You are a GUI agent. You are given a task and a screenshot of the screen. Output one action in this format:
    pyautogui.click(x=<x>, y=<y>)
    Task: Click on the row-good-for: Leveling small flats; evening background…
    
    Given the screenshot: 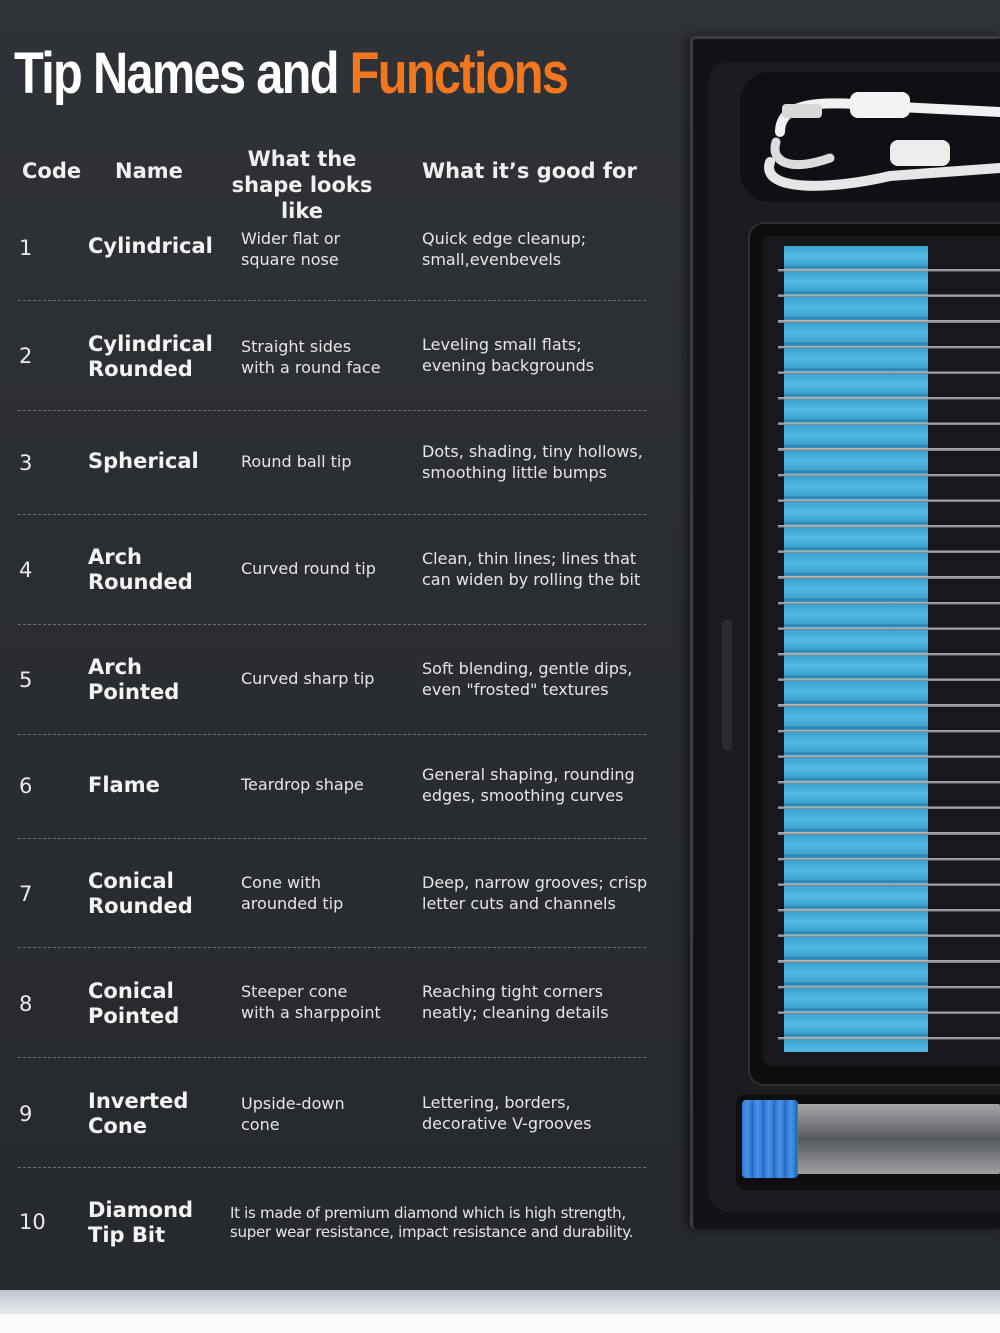 What is the action you would take?
    pyautogui.click(x=508, y=355)
    